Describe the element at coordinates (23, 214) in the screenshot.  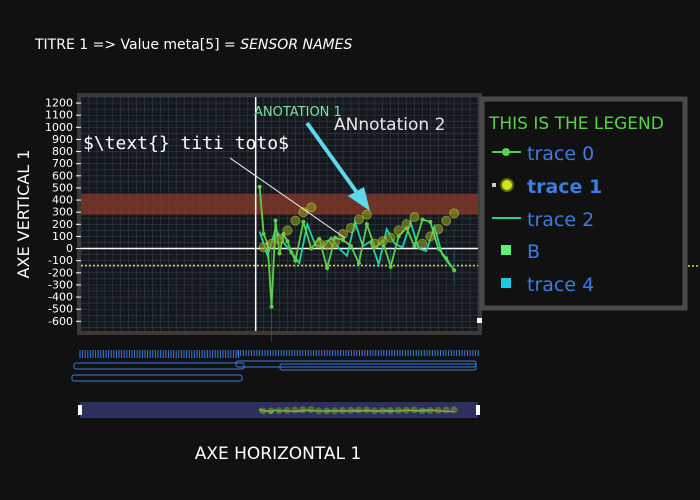
I see `y-axis-label: AXE VERTICAL 1` at that location.